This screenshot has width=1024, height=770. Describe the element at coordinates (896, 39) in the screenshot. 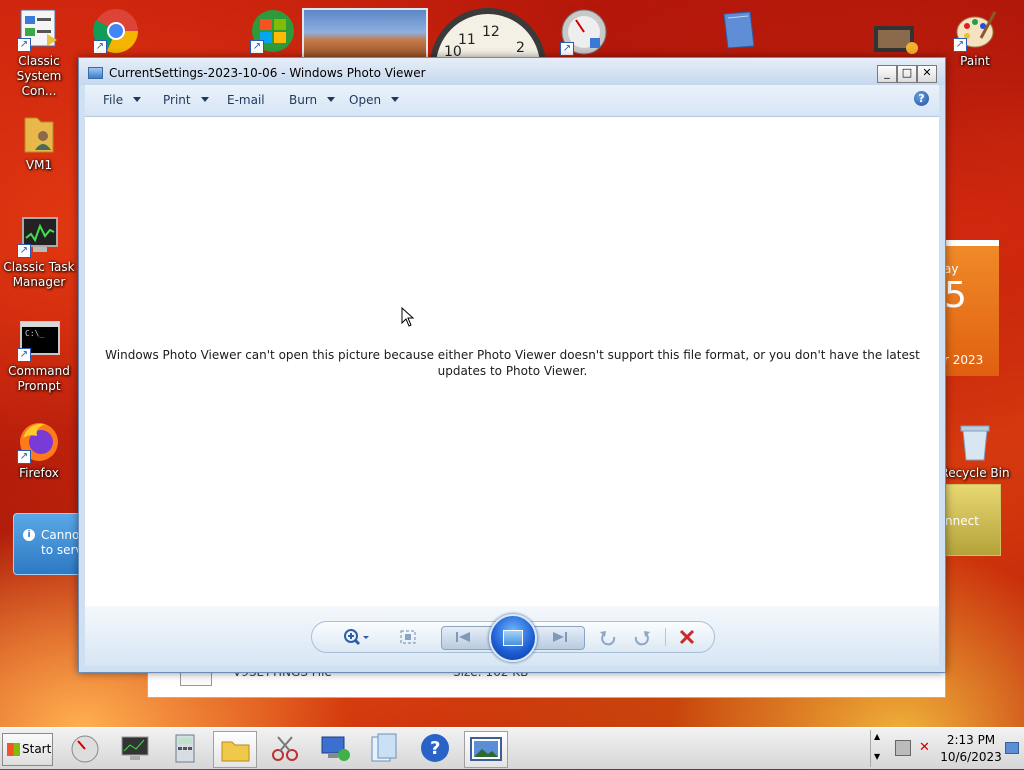

I see `movie-maker-icon` at that location.